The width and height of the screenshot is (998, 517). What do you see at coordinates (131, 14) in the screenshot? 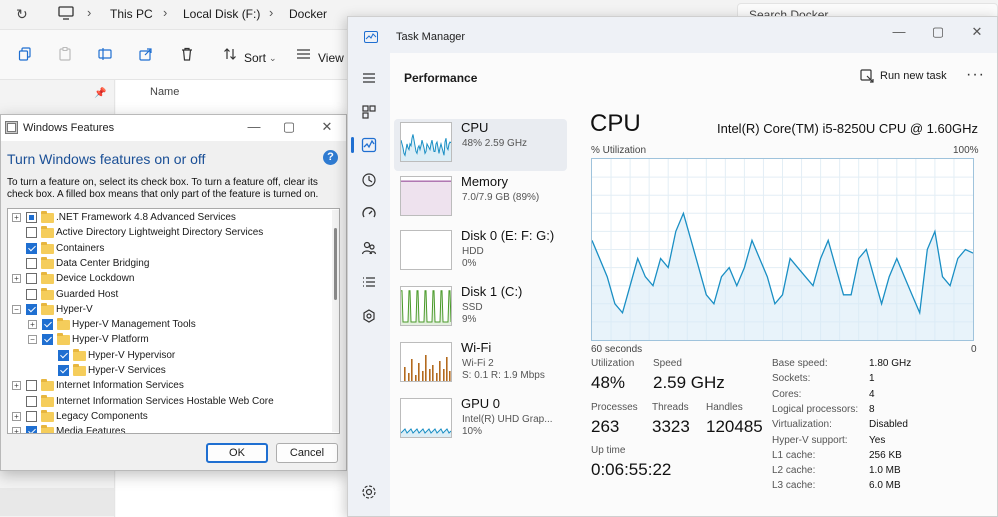
I see `breadcrumb-this-pc: This PC` at bounding box center [131, 14].